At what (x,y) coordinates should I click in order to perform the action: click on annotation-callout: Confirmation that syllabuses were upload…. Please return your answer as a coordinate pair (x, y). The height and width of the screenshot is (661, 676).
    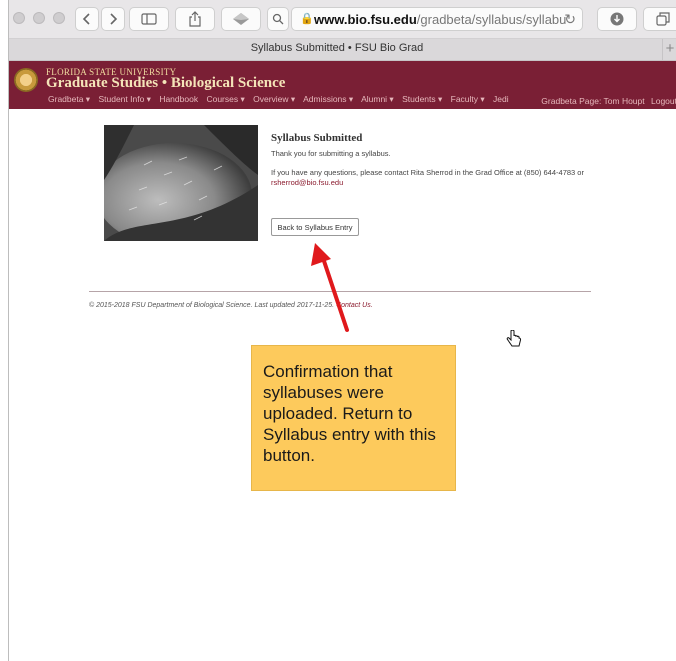
    Looking at the image, I should click on (353, 418).